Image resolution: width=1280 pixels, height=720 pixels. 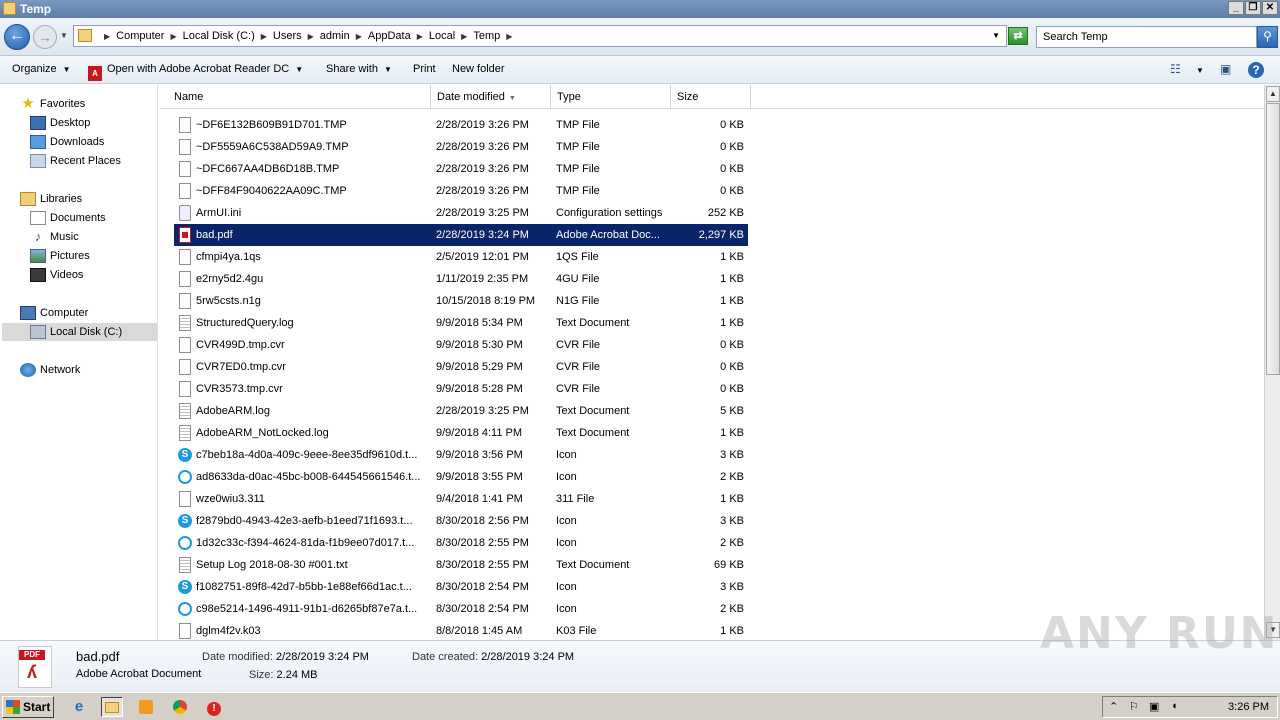 What do you see at coordinates (1270, 8) in the screenshot?
I see `close-button: ✕` at bounding box center [1270, 8].